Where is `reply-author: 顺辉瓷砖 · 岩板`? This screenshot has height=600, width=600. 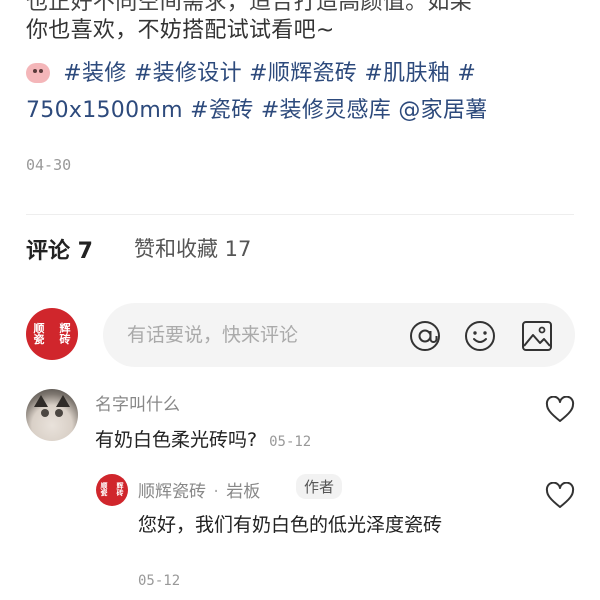 reply-author: 顺辉瓷砖 · 岩板 is located at coordinates (199, 489).